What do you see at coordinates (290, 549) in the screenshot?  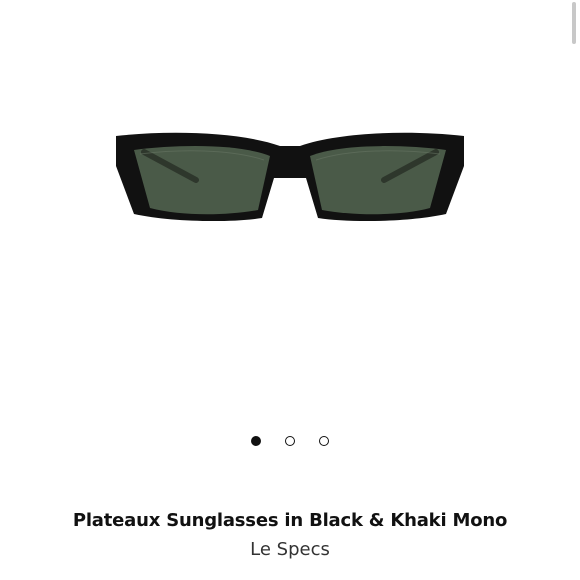 I see `product-brand: Le Specs` at bounding box center [290, 549].